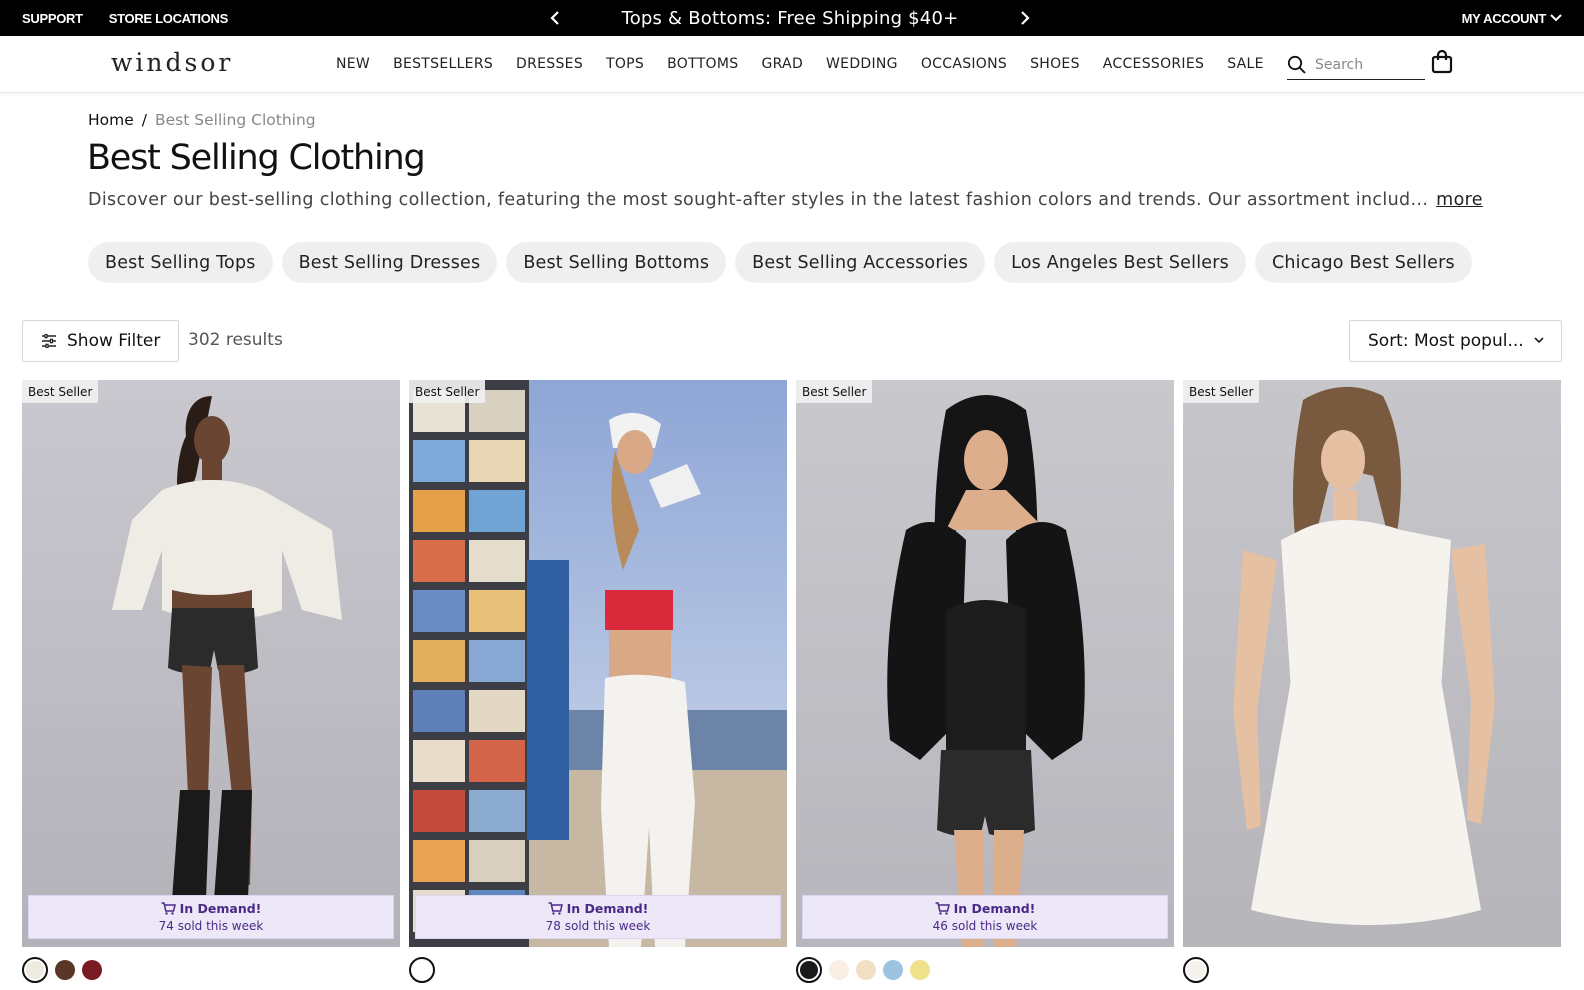 This screenshot has height=990, width=1584. What do you see at coordinates (169, 18) in the screenshot?
I see `store-locations-link: STORE LOCATIONS` at bounding box center [169, 18].